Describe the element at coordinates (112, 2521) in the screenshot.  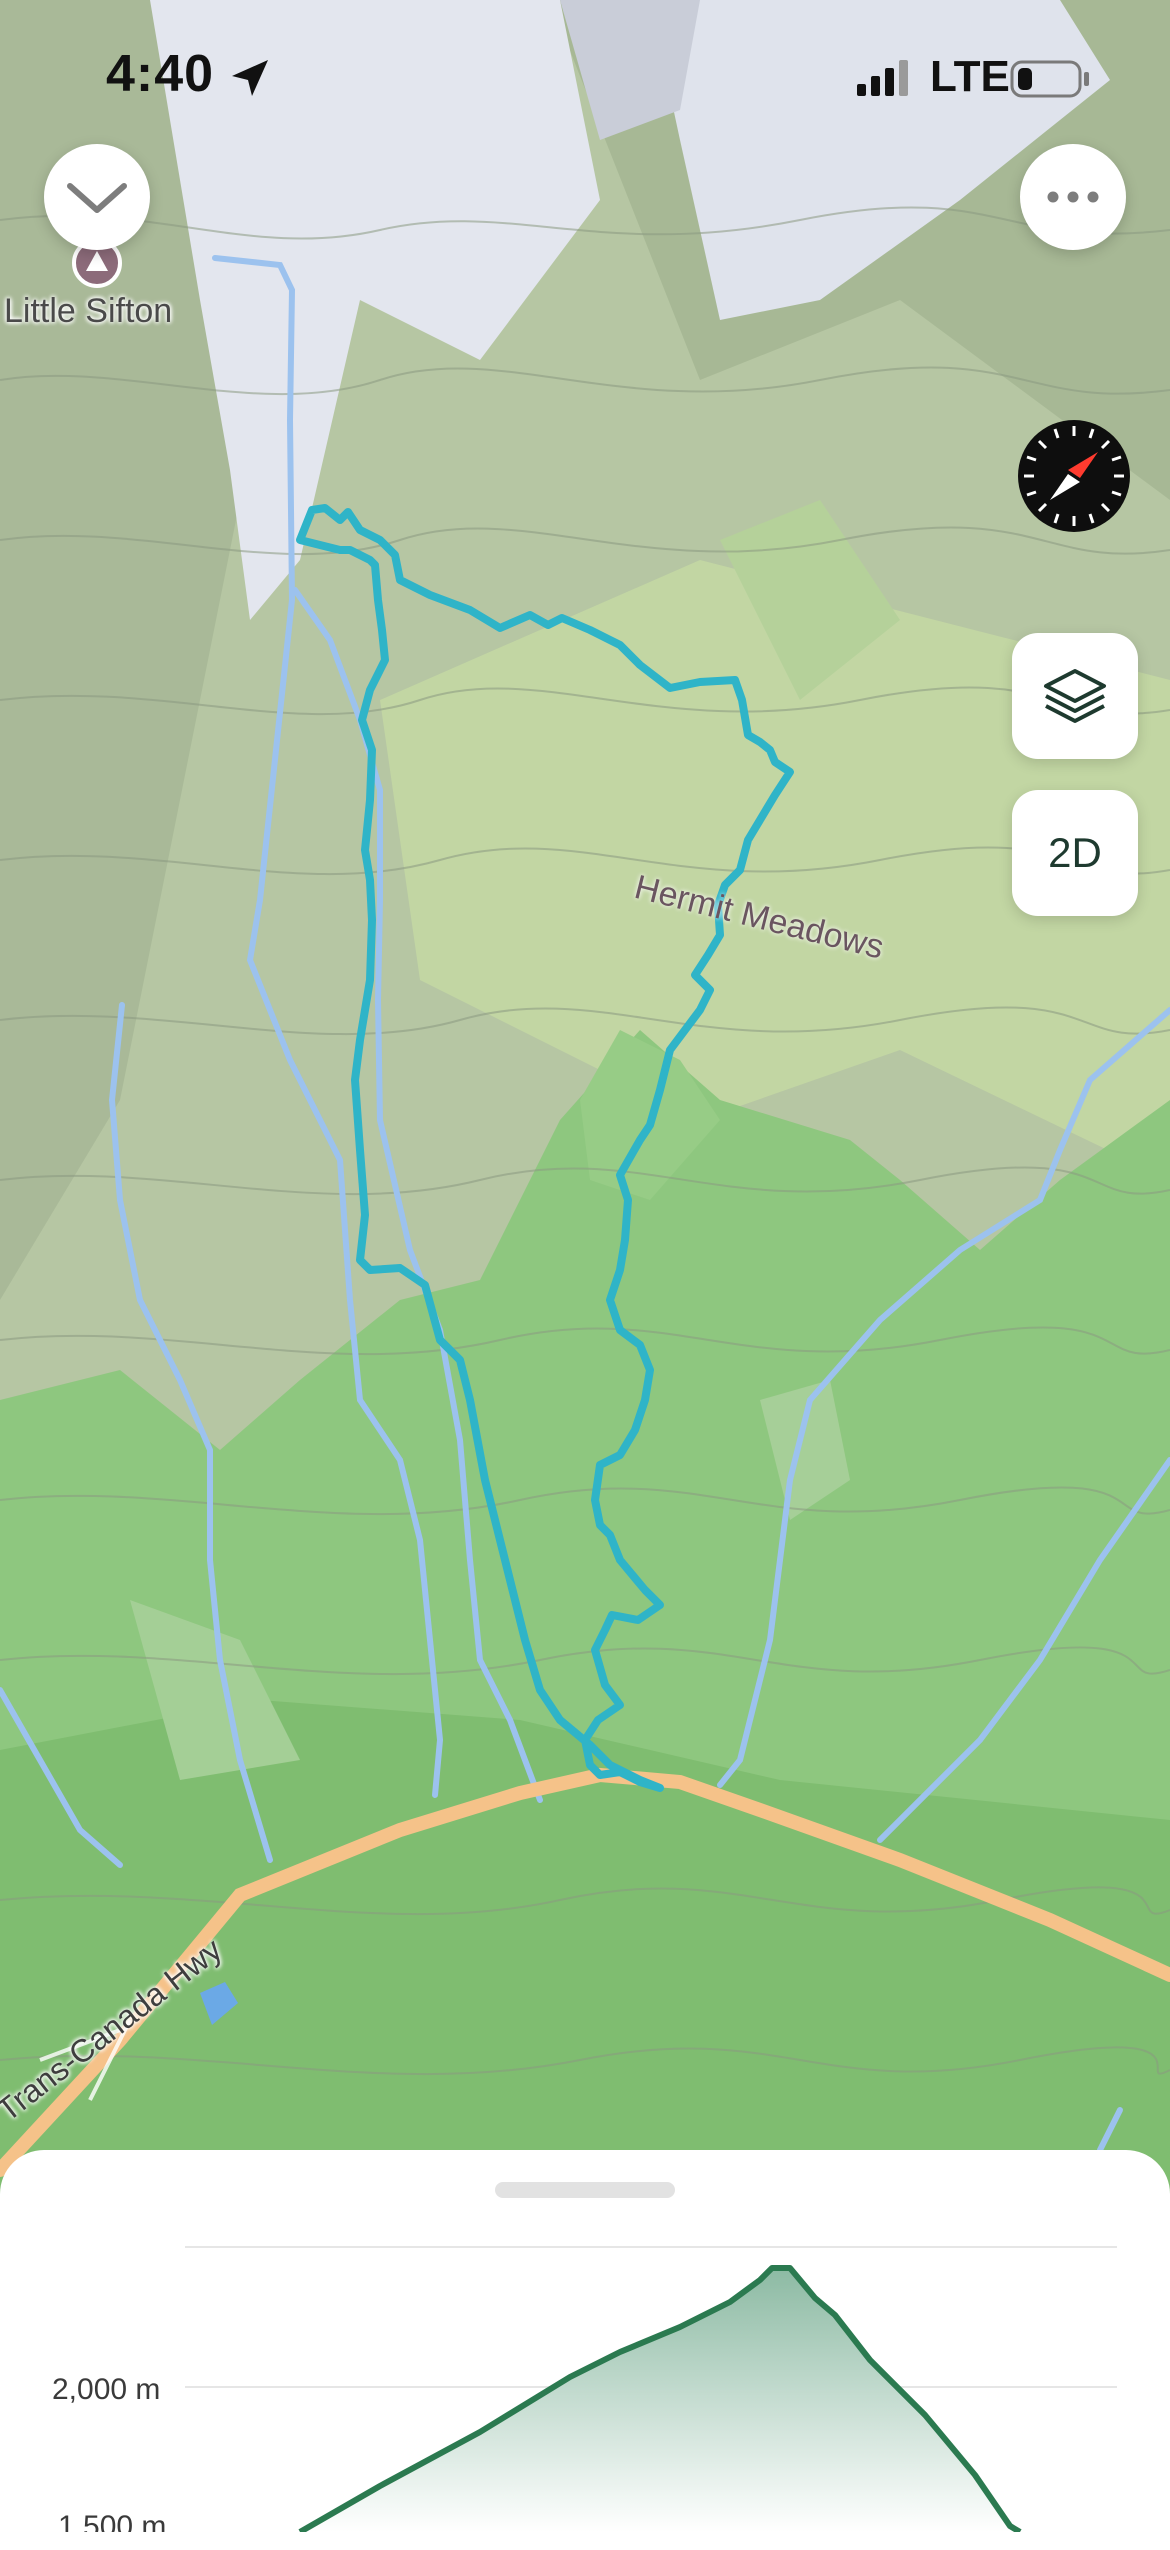
I see `y-tick-label: 1,500 m` at that location.